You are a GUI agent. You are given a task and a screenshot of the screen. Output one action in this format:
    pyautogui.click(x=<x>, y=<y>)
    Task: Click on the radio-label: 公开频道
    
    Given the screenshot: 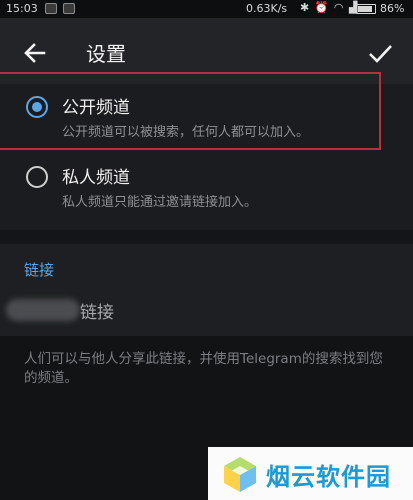 What is the action you would take?
    pyautogui.click(x=96, y=108)
    